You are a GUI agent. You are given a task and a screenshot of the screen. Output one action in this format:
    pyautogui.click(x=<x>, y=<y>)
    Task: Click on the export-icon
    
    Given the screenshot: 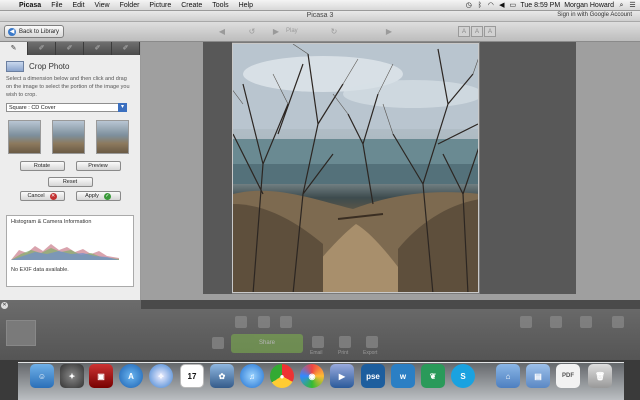 What is the action you would take?
    pyautogui.click(x=372, y=342)
    